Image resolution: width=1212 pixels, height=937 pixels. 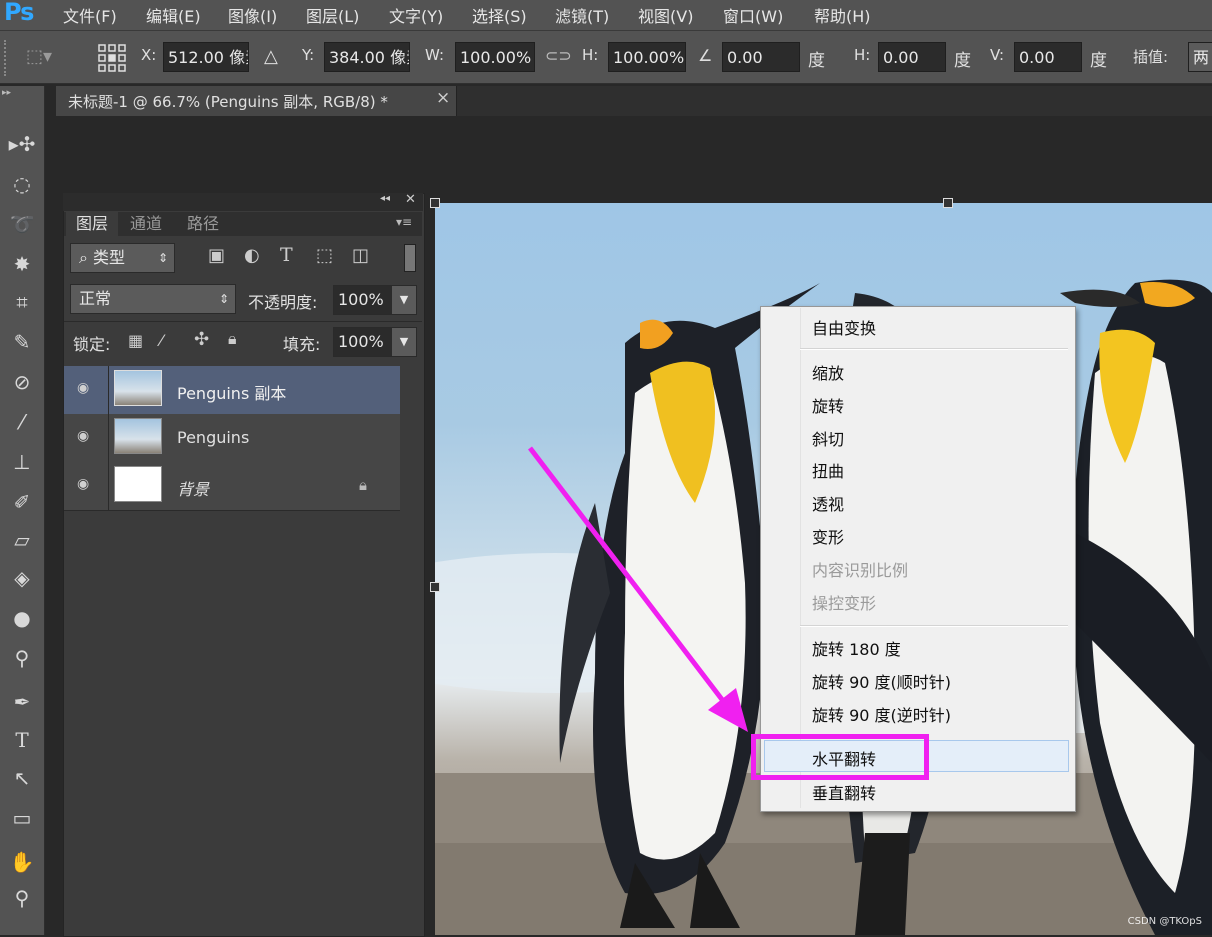 What do you see at coordinates (22, 898) in the screenshot?
I see `zoom-tool-icon: ⚲` at bounding box center [22, 898].